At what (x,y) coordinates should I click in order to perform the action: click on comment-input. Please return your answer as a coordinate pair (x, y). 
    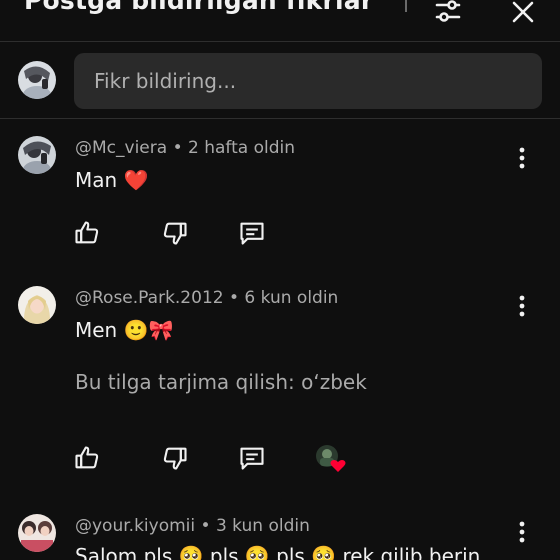
    Looking at the image, I should click on (308, 81).